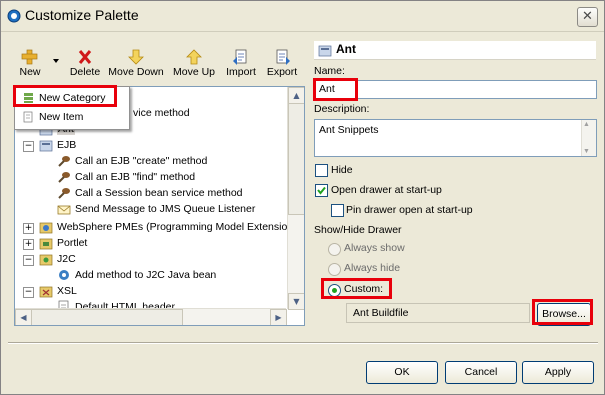 The width and height of the screenshot is (605, 395). What do you see at coordinates (28, 146) in the screenshot?
I see `collapse-toggle-ejb: −` at bounding box center [28, 146].